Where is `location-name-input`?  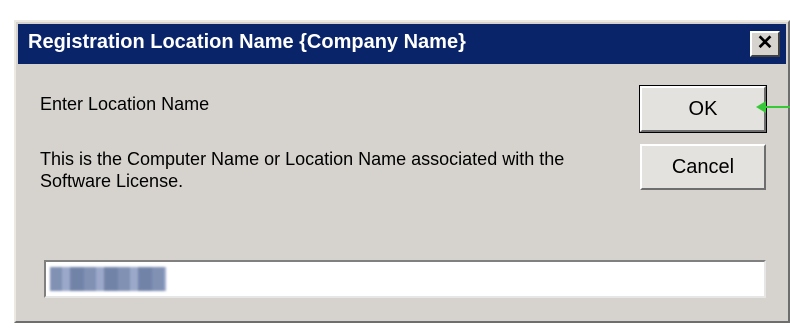 location-name-input is located at coordinates (405, 279).